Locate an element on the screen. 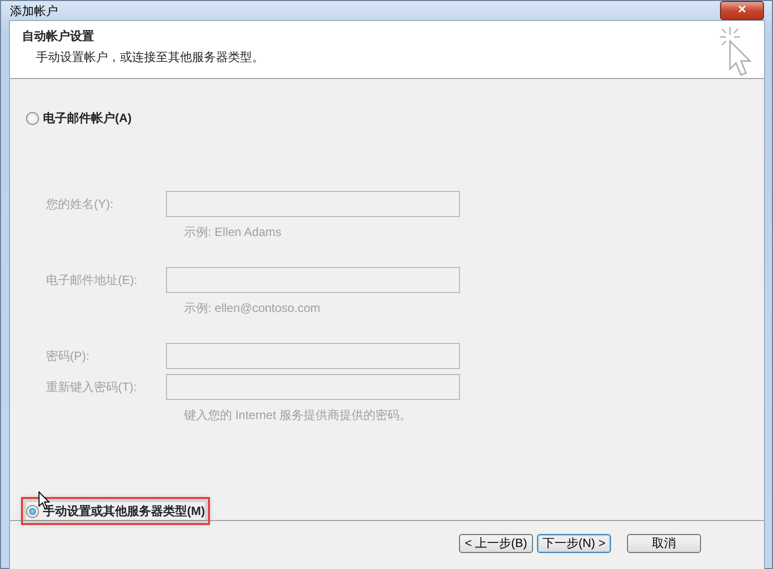 This screenshot has height=569, width=773. close-button: ✕ is located at coordinates (742, 10).